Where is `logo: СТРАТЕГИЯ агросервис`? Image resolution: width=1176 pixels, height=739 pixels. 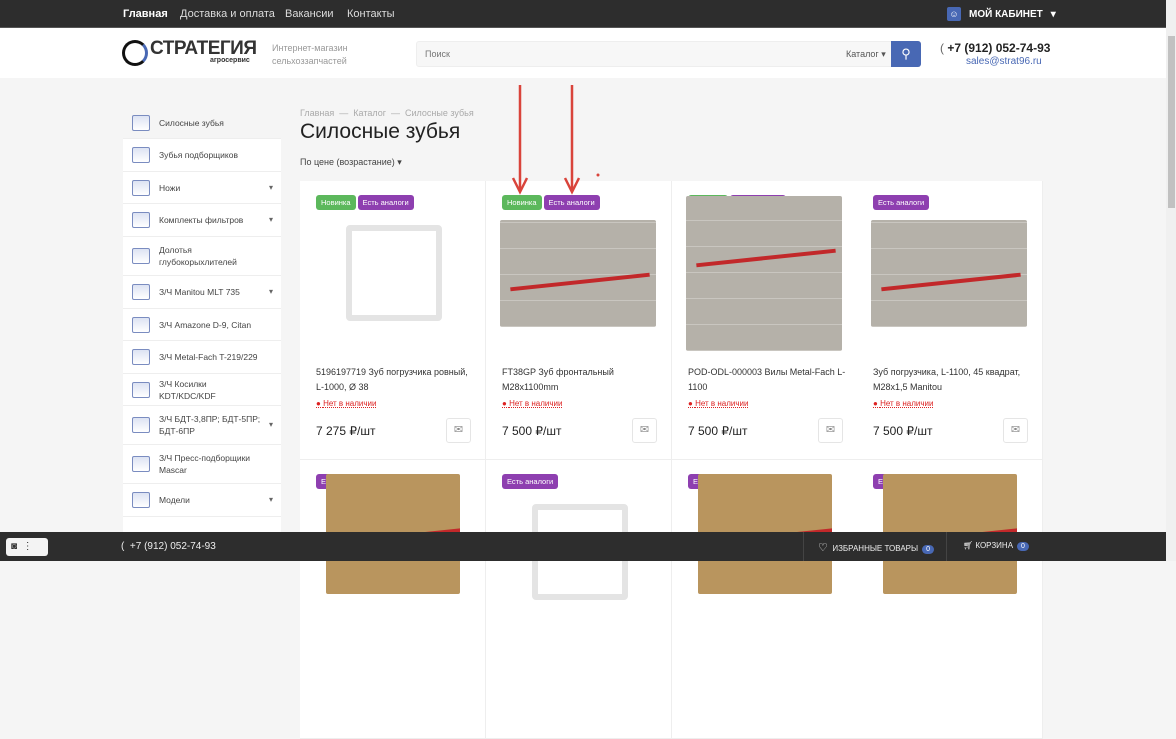 logo: СТРАТЕГИЯ агросервис is located at coordinates (189, 52).